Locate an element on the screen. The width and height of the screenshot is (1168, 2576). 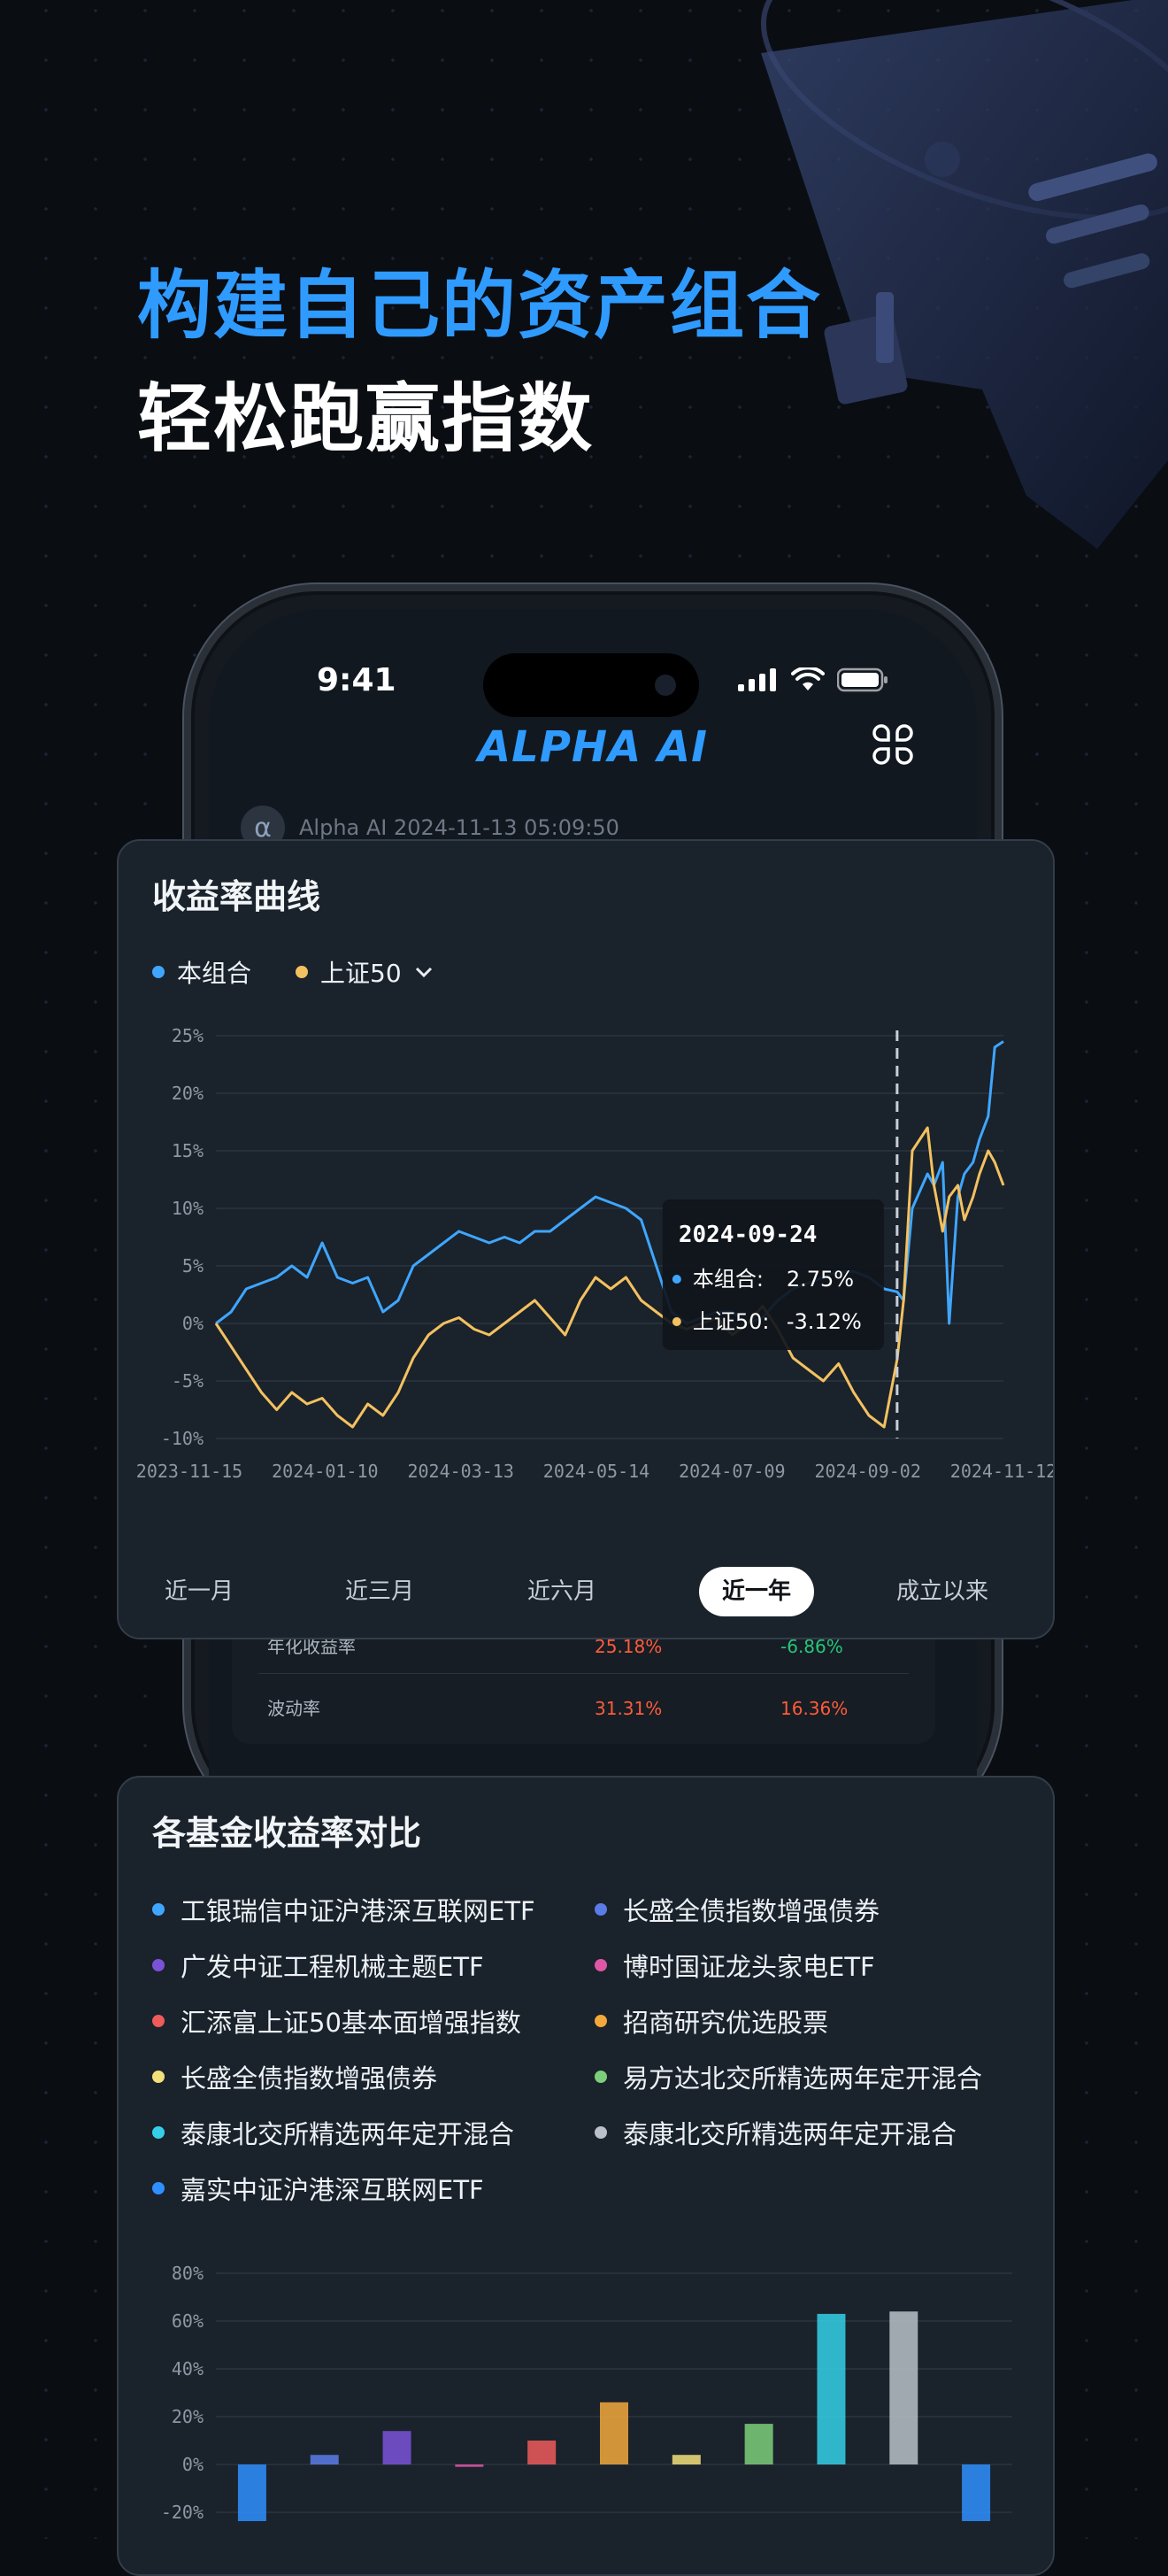
x-tick-label: 2024-09-02 is located at coordinates (867, 1471).